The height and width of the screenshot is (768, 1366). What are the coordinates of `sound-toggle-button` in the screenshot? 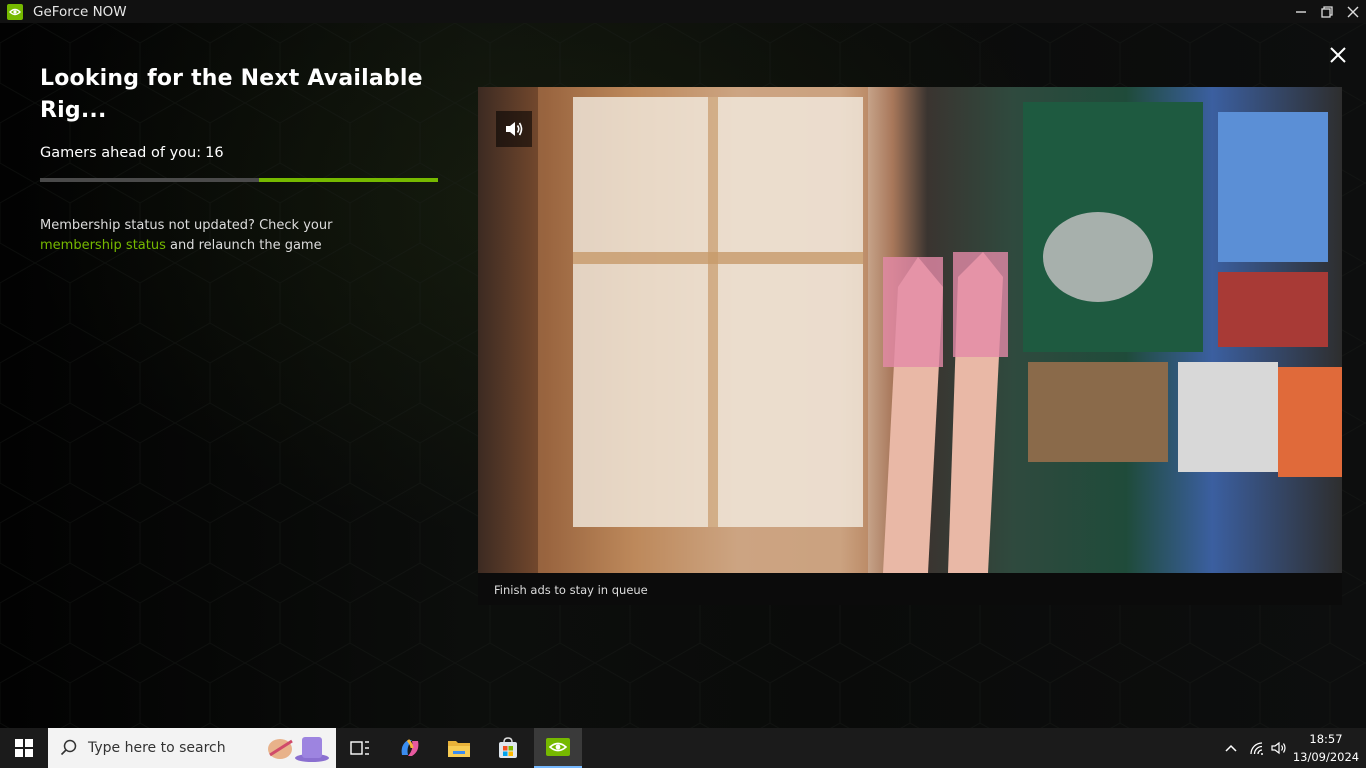 It's located at (514, 129).